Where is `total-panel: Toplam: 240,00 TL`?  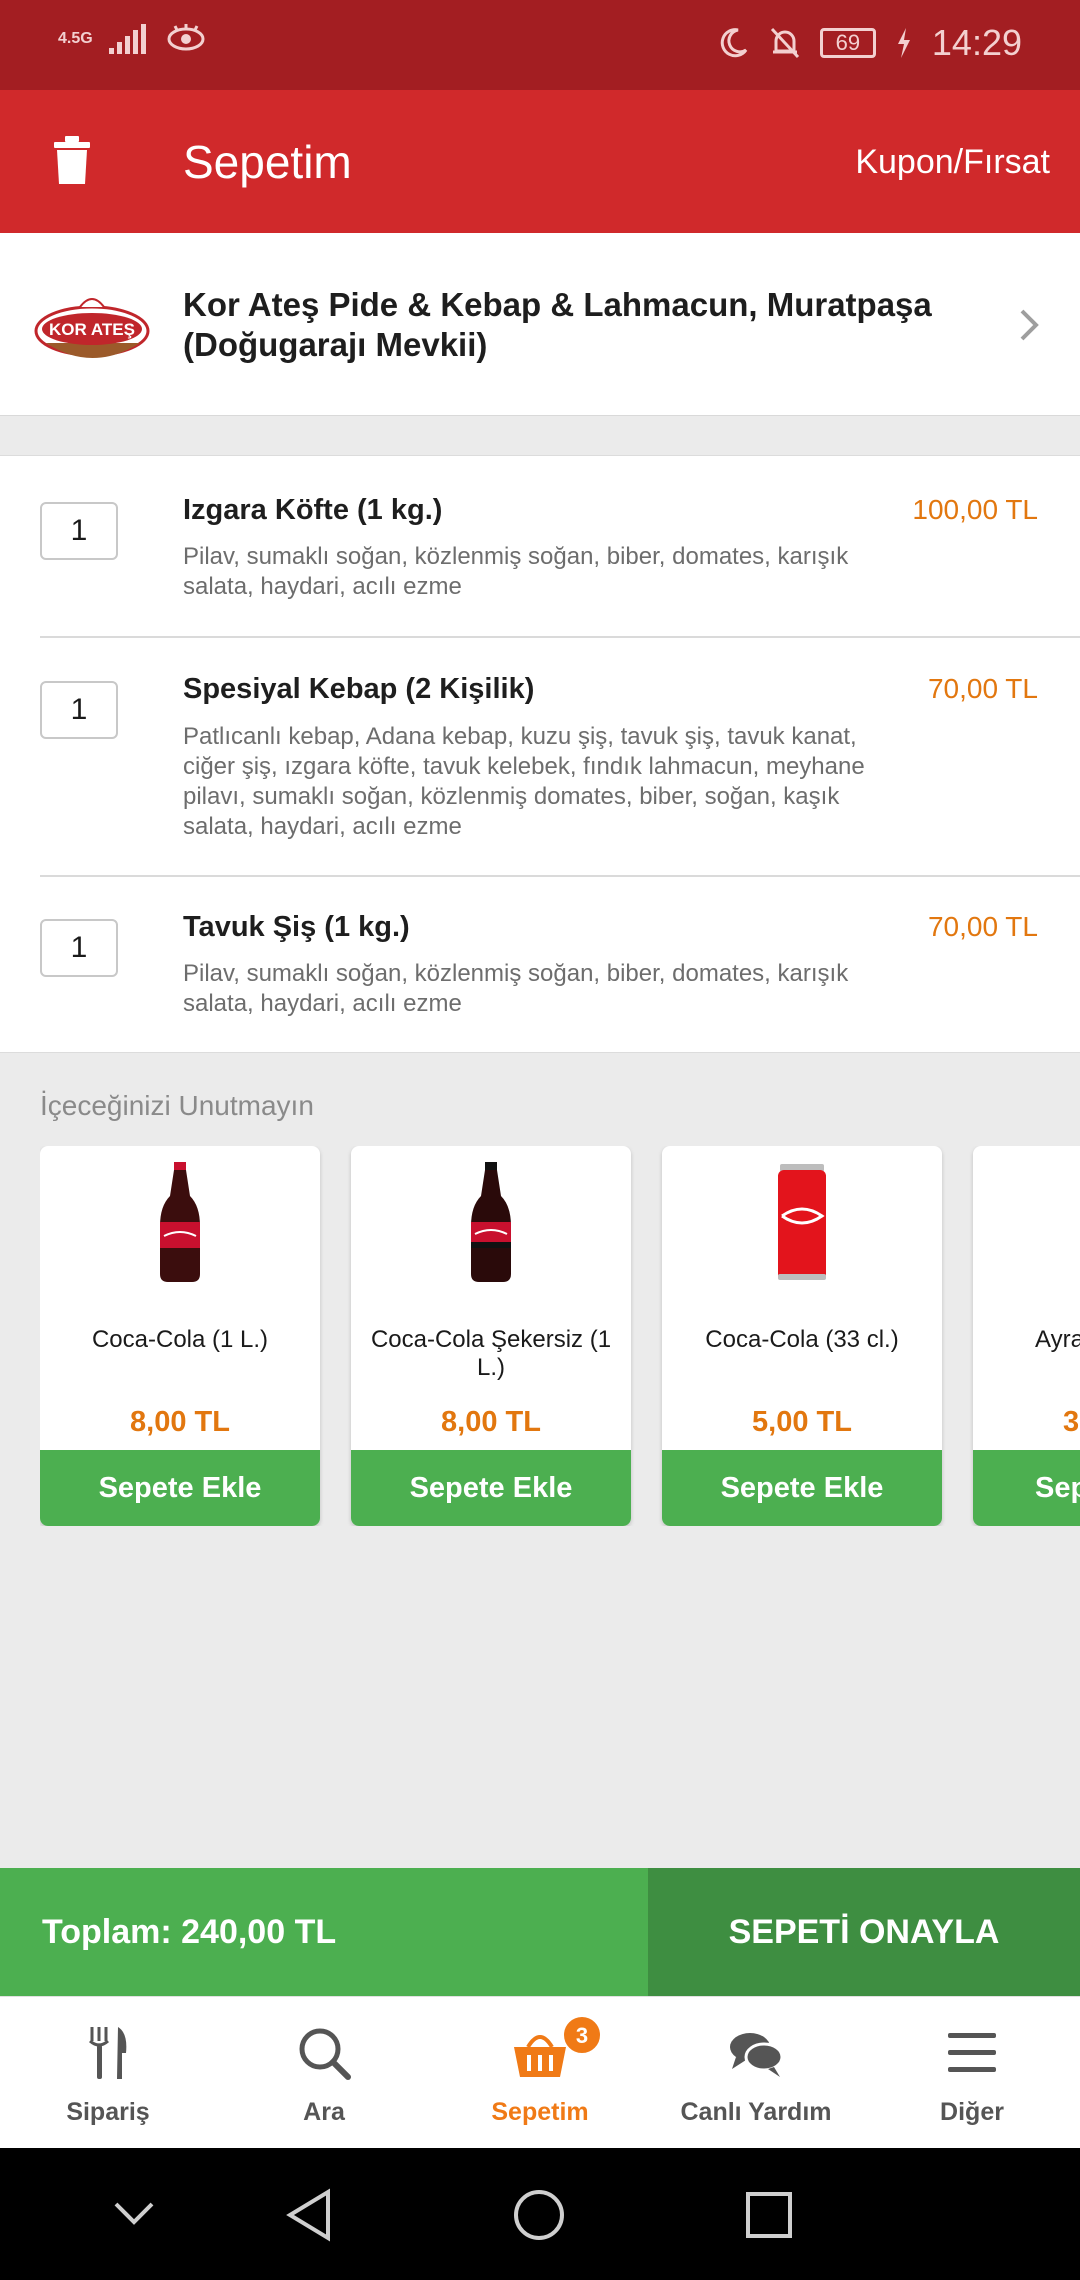
total-panel: Toplam: 240,00 TL is located at coordinates (324, 1932).